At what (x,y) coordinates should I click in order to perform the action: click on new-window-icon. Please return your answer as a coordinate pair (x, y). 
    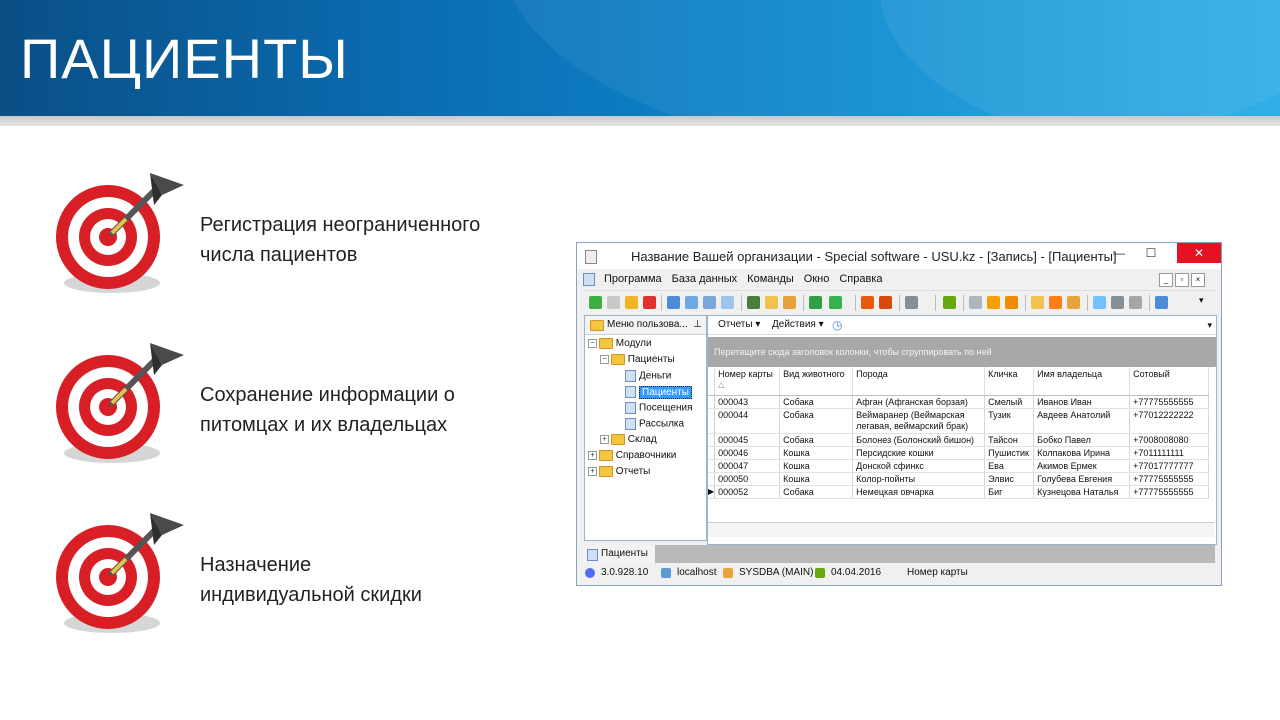
    Looking at the image, I should click on (867, 302).